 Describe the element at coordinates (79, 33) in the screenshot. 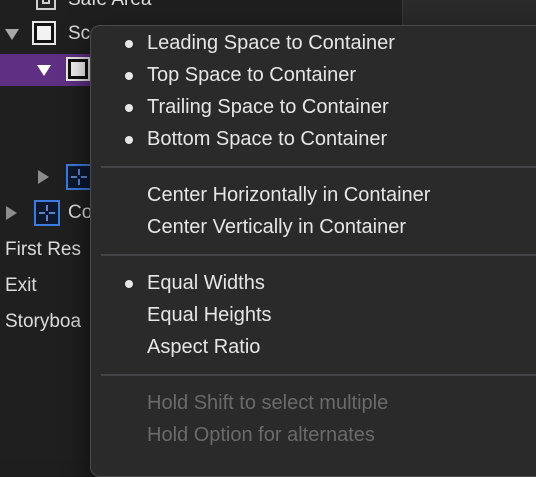

I see `outline-row-label: Sc` at that location.